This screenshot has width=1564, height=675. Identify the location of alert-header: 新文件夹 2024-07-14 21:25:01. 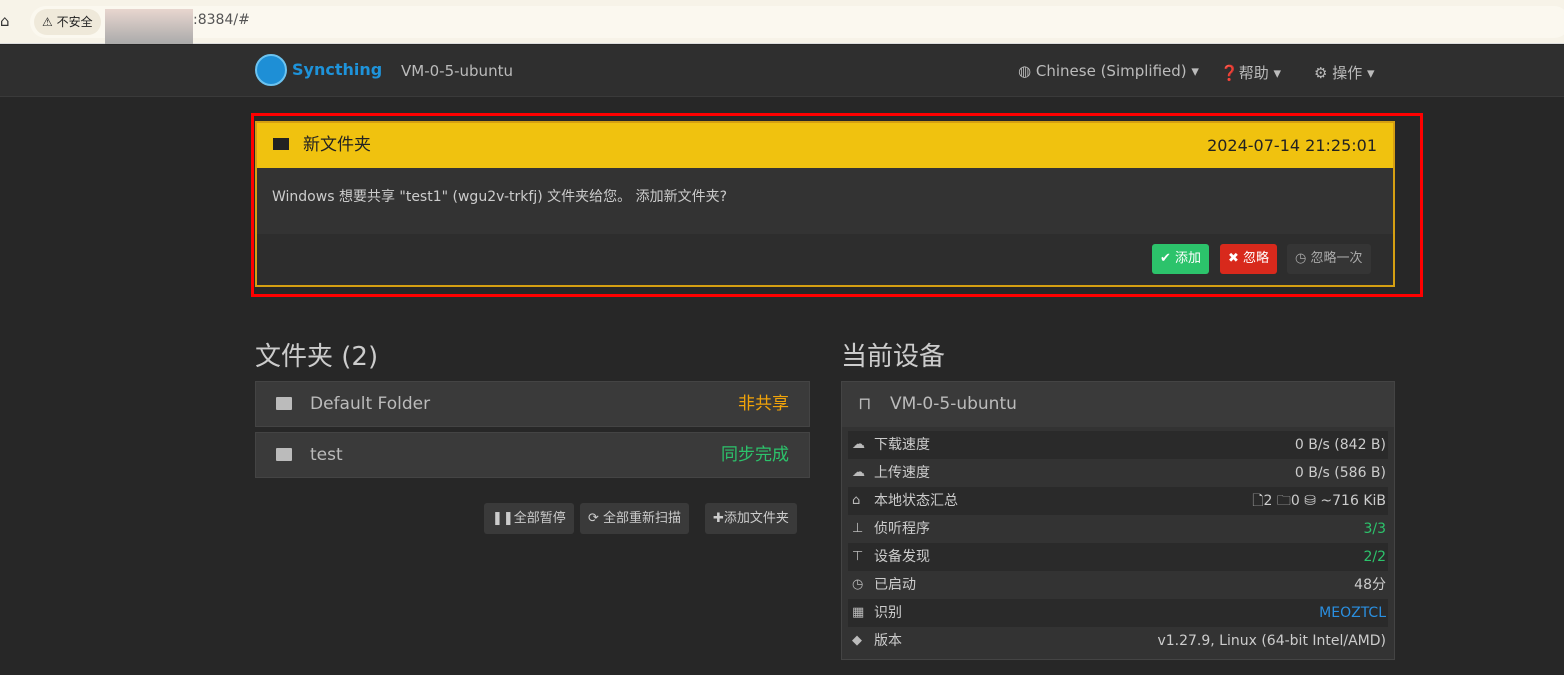
(825, 145).